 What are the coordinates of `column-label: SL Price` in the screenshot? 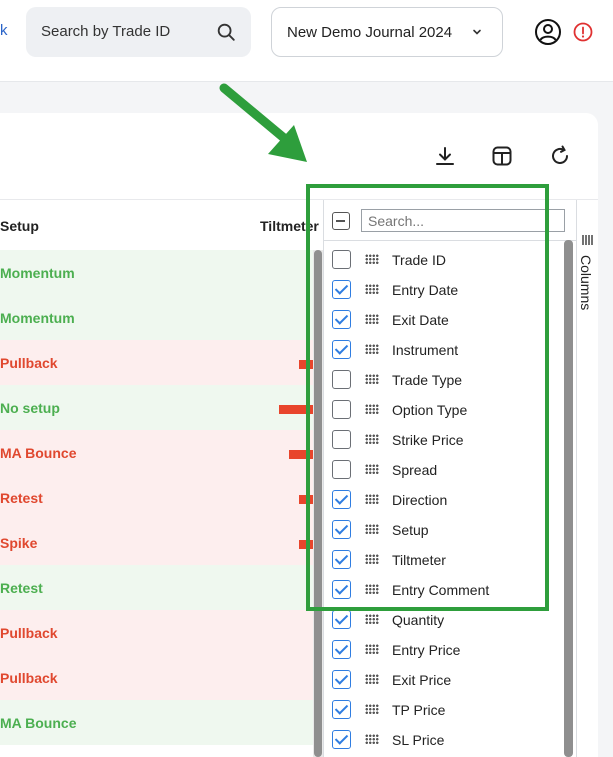 It's located at (418, 740).